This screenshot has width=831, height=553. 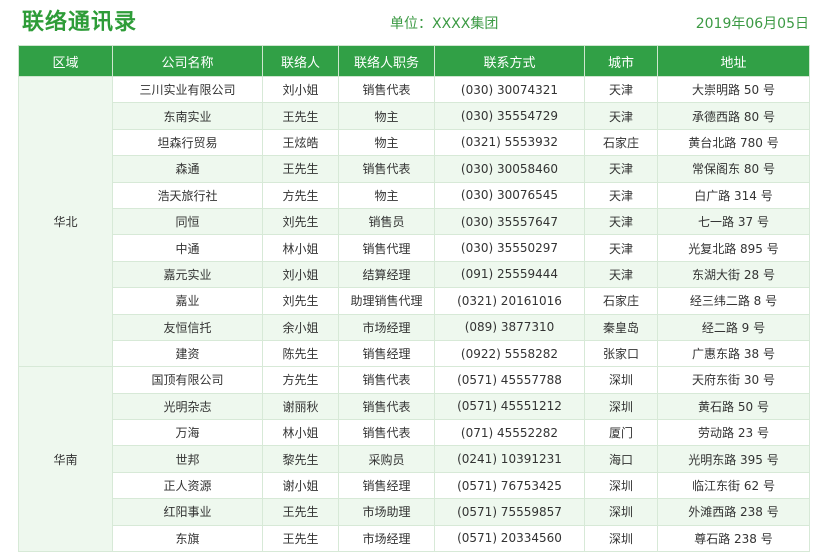 I want to click on phone-cell: (0241) 10391231, so click(x=509, y=459).